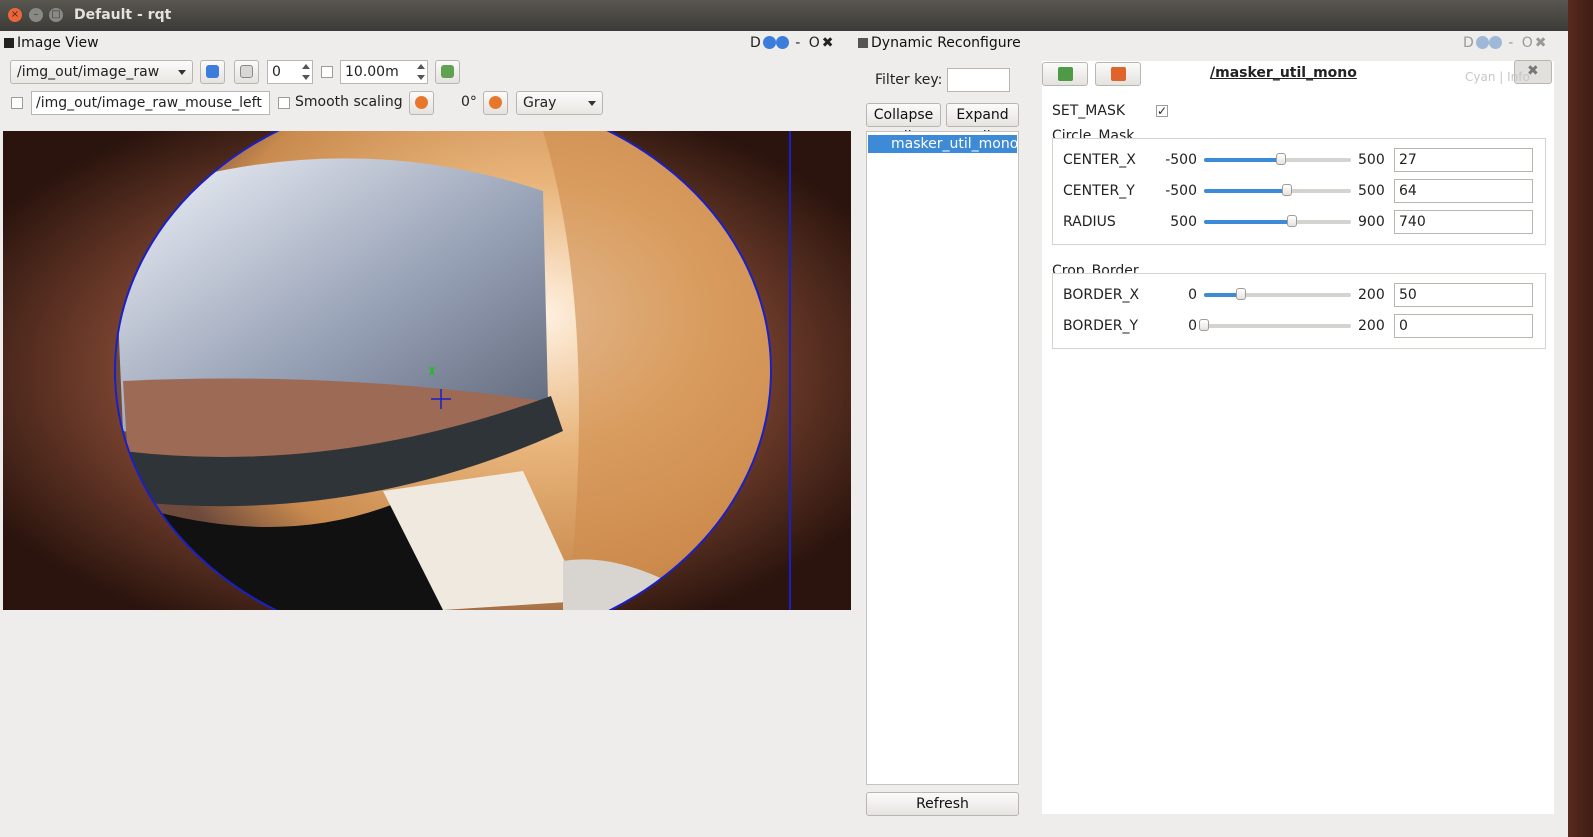 This screenshot has height=837, width=1593. I want to click on topic-combo-value: /img_out/image_raw, so click(88, 72).